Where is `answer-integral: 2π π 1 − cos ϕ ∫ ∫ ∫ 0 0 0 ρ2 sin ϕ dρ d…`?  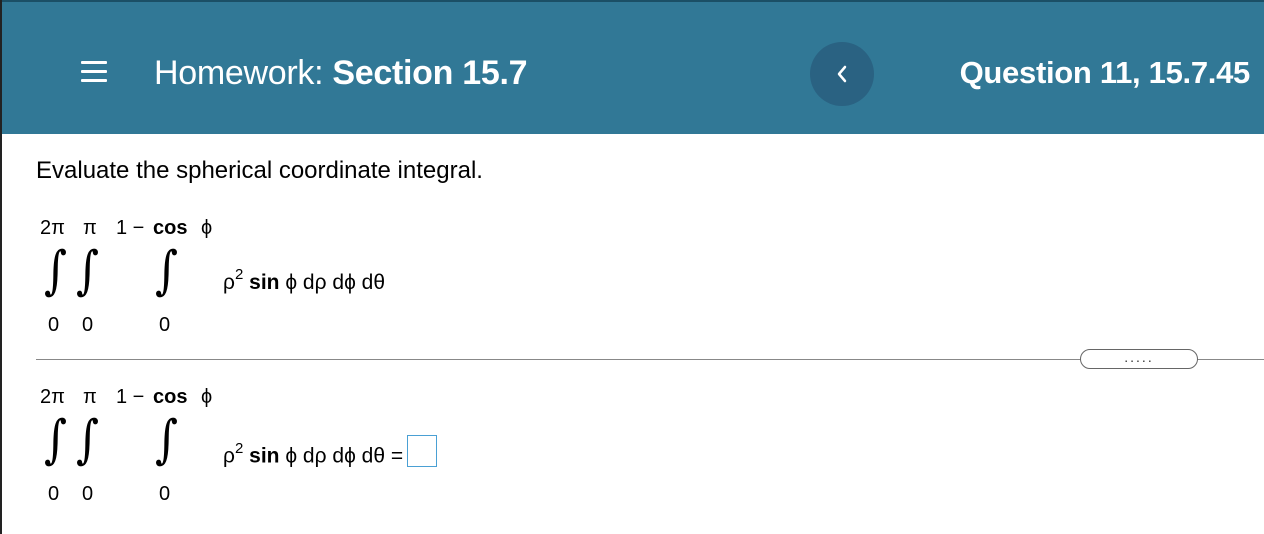 answer-integral: 2π π 1 − cos ϕ ∫ ∫ ∫ 0 0 0 ρ2 sin ϕ dρ d… is located at coordinates (352, 446).